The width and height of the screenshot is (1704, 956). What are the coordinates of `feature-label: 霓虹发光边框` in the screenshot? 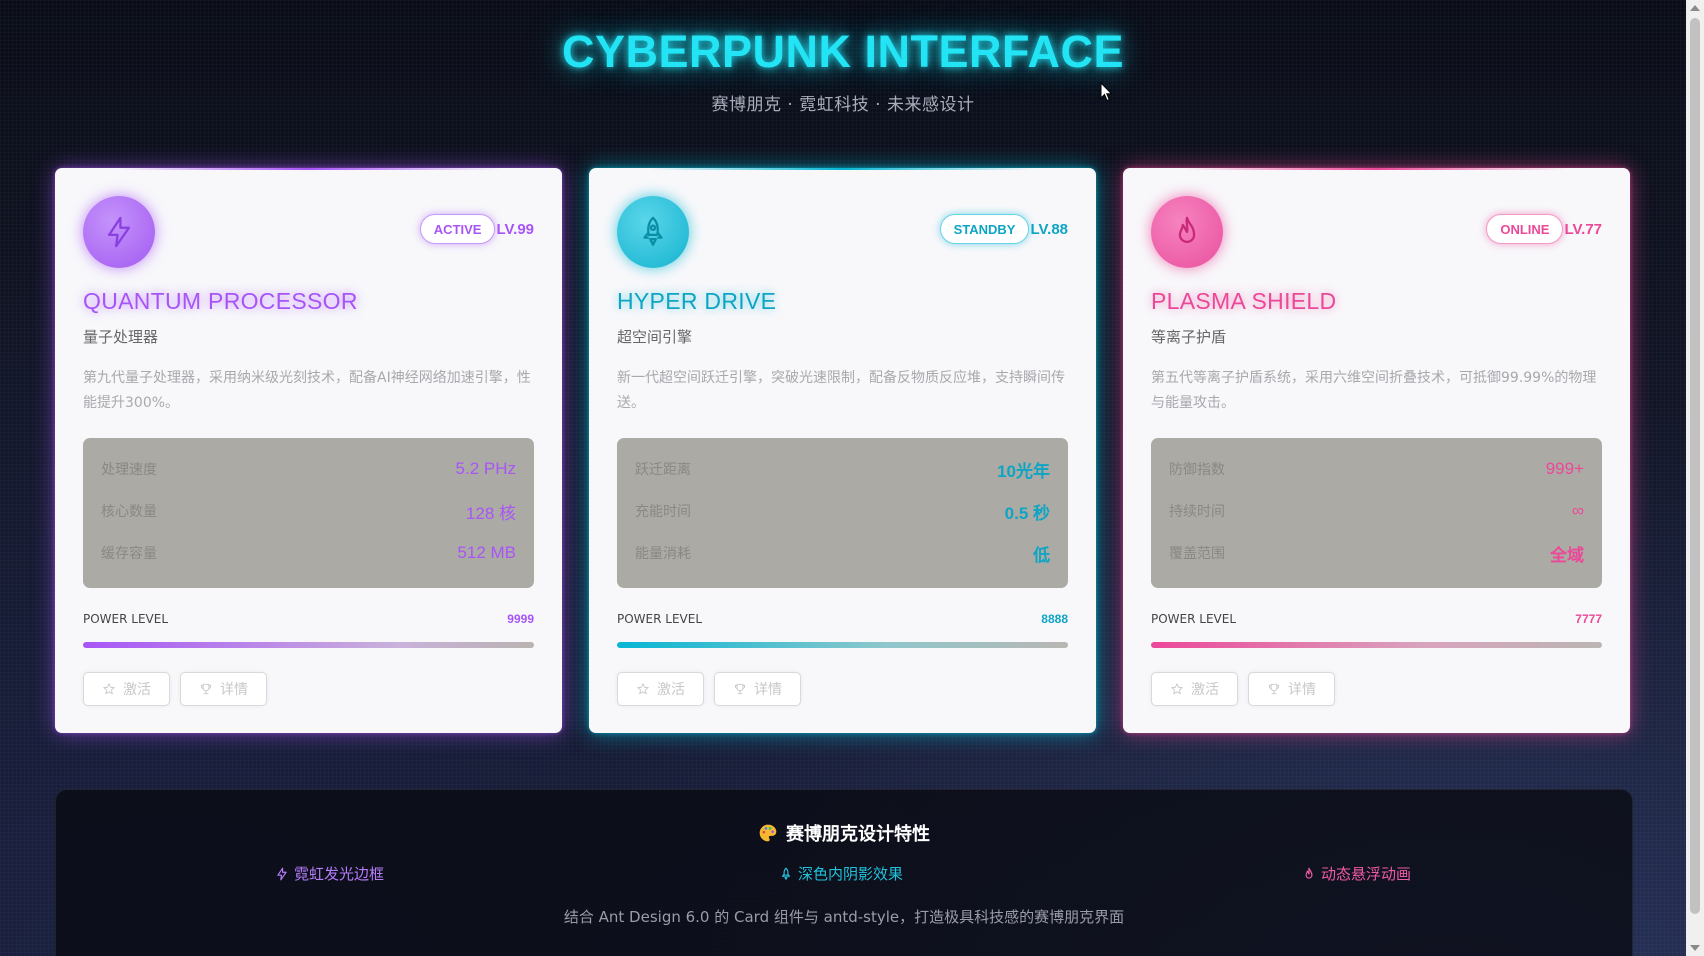 It's located at (339, 874).